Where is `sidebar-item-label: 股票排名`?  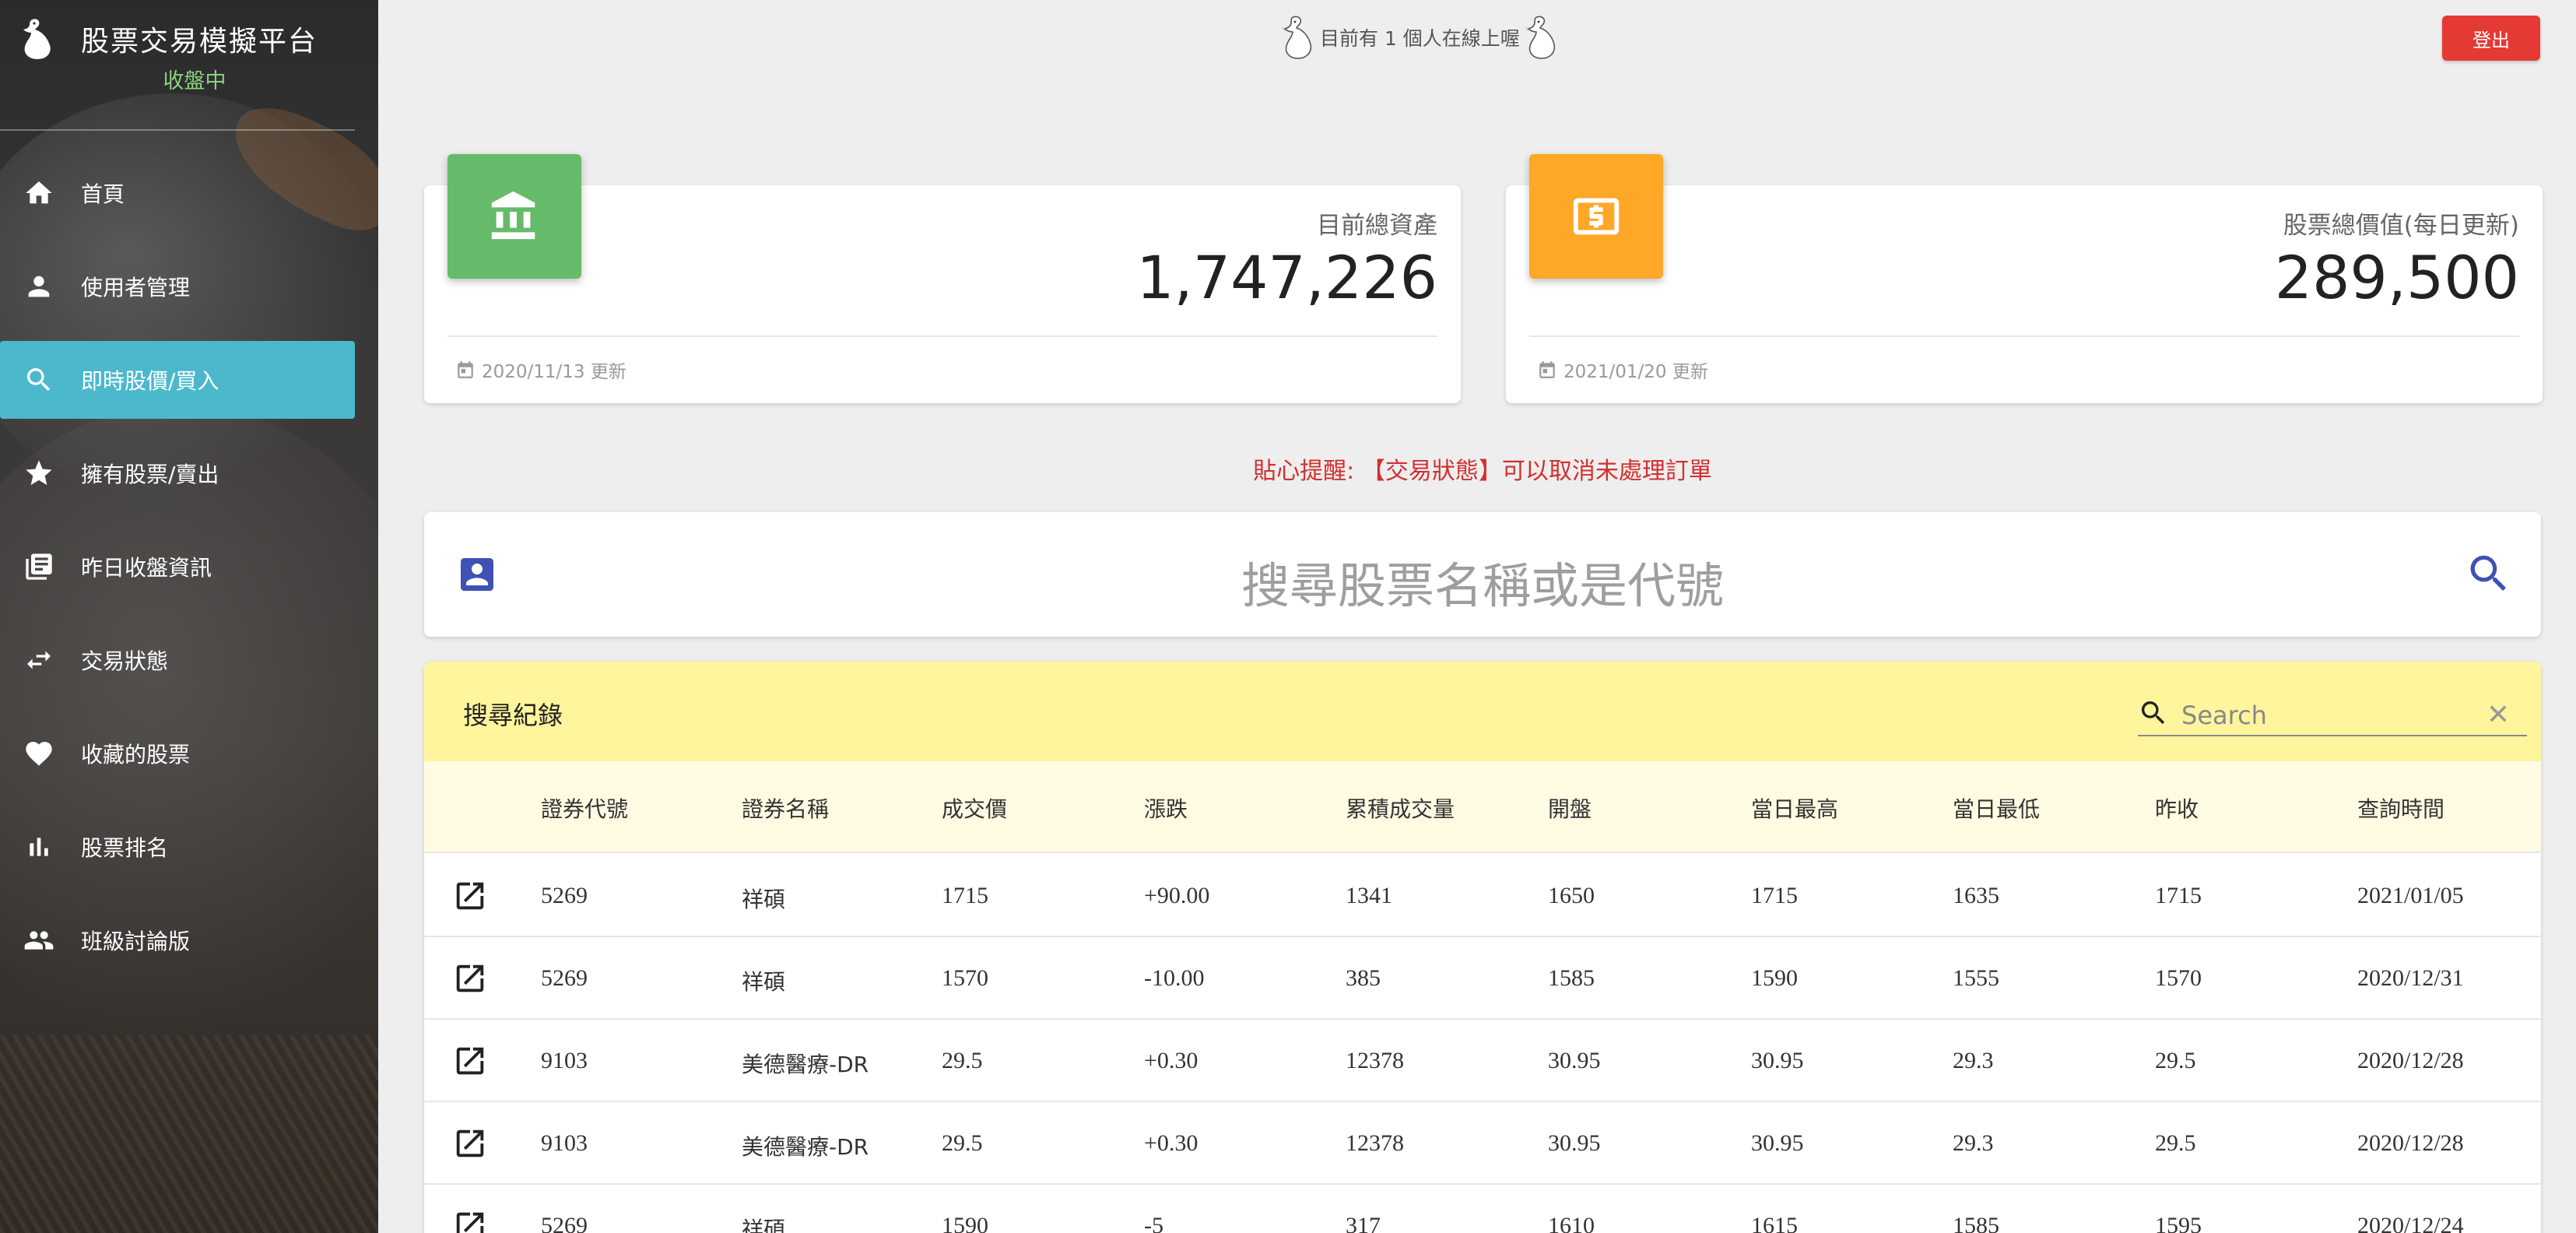 sidebar-item-label: 股票排名 is located at coordinates (125, 848).